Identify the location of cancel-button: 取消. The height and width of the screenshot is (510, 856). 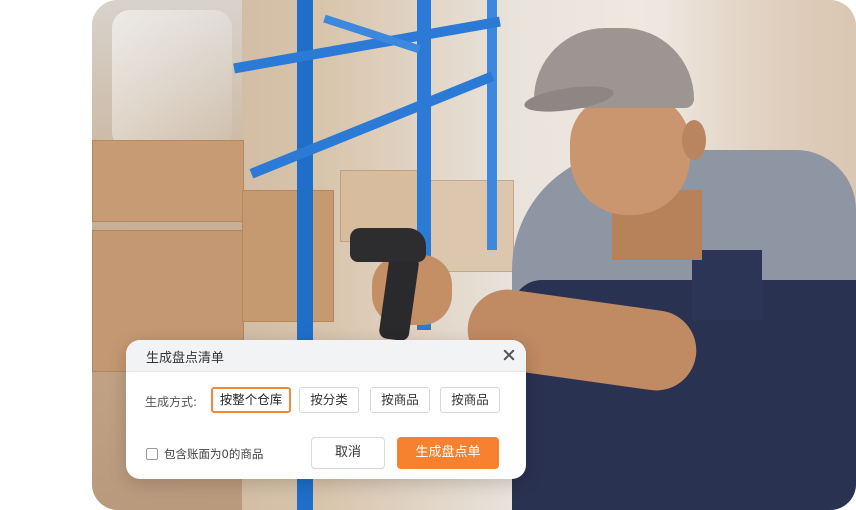
(348, 453).